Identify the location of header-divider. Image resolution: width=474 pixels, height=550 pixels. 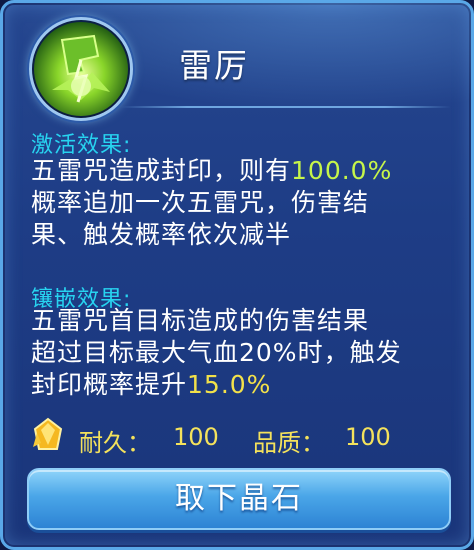
(286, 107).